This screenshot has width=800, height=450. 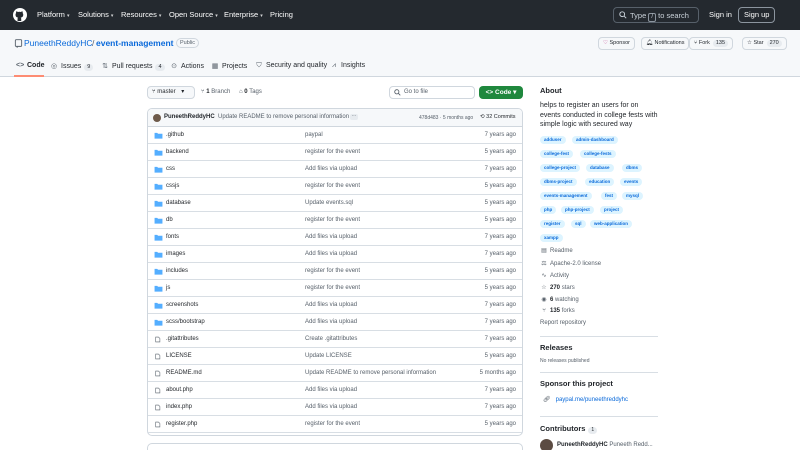 What do you see at coordinates (552, 224) in the screenshot?
I see `topic-tag: register` at bounding box center [552, 224].